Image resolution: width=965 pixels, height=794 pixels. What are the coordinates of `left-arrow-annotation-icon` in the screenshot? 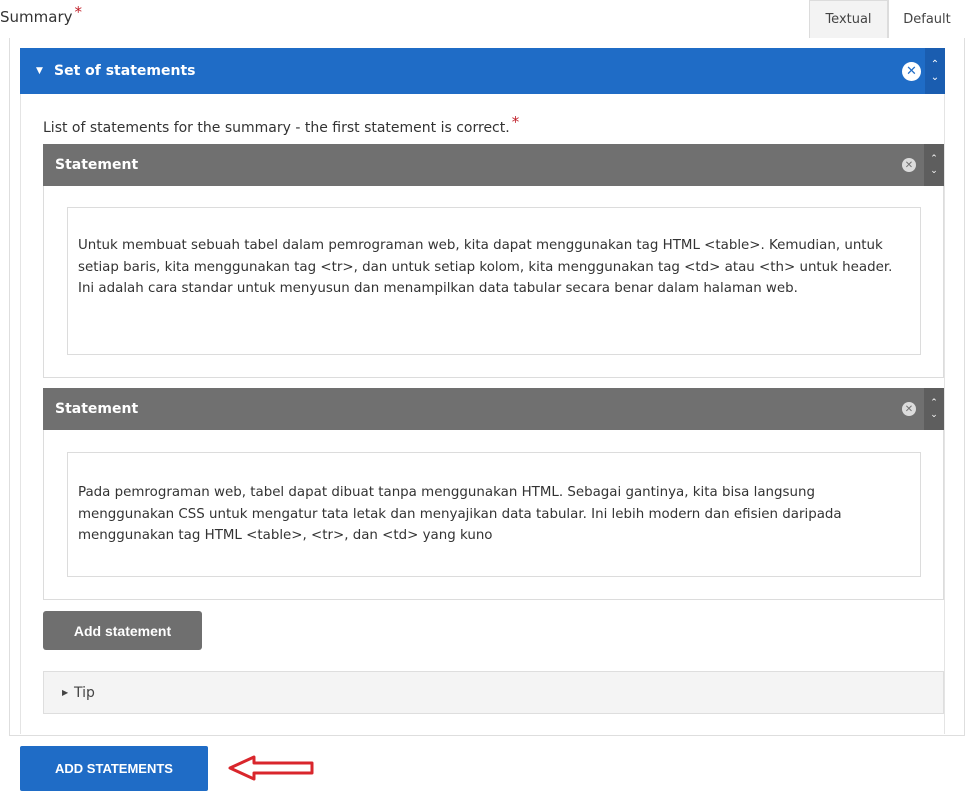 It's located at (271, 768).